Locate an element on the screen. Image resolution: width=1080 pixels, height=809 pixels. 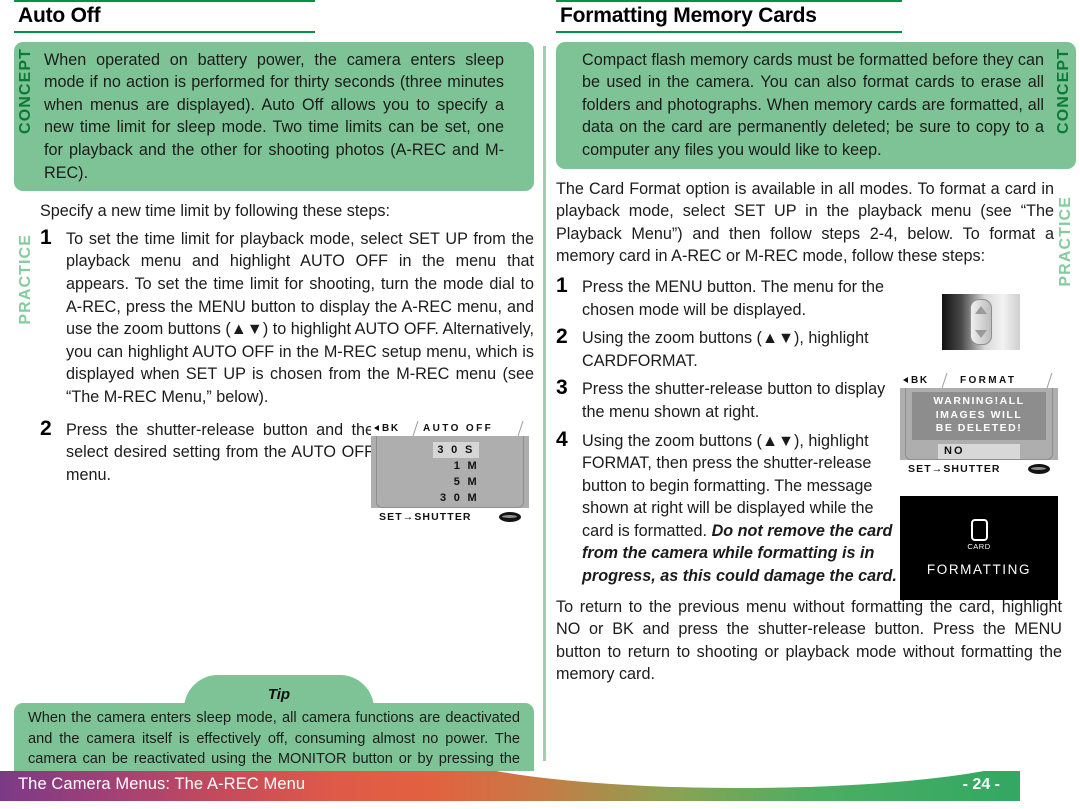
lcd-title: FORMAT is located at coordinates (988, 380).